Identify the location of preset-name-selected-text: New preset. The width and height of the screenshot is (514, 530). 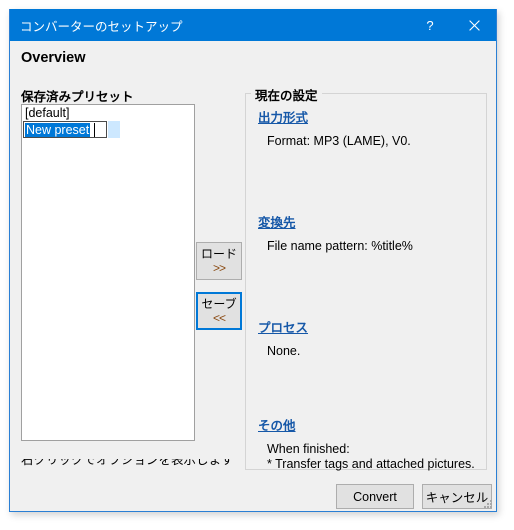
(58, 130).